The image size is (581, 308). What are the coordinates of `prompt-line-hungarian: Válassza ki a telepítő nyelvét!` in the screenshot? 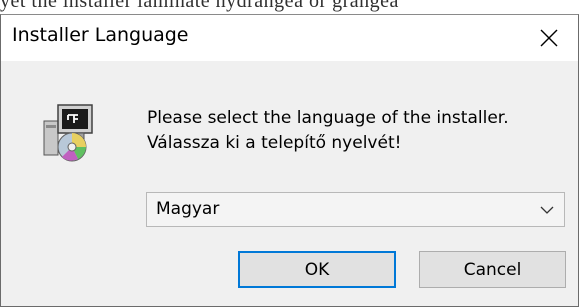 It's located at (274, 143).